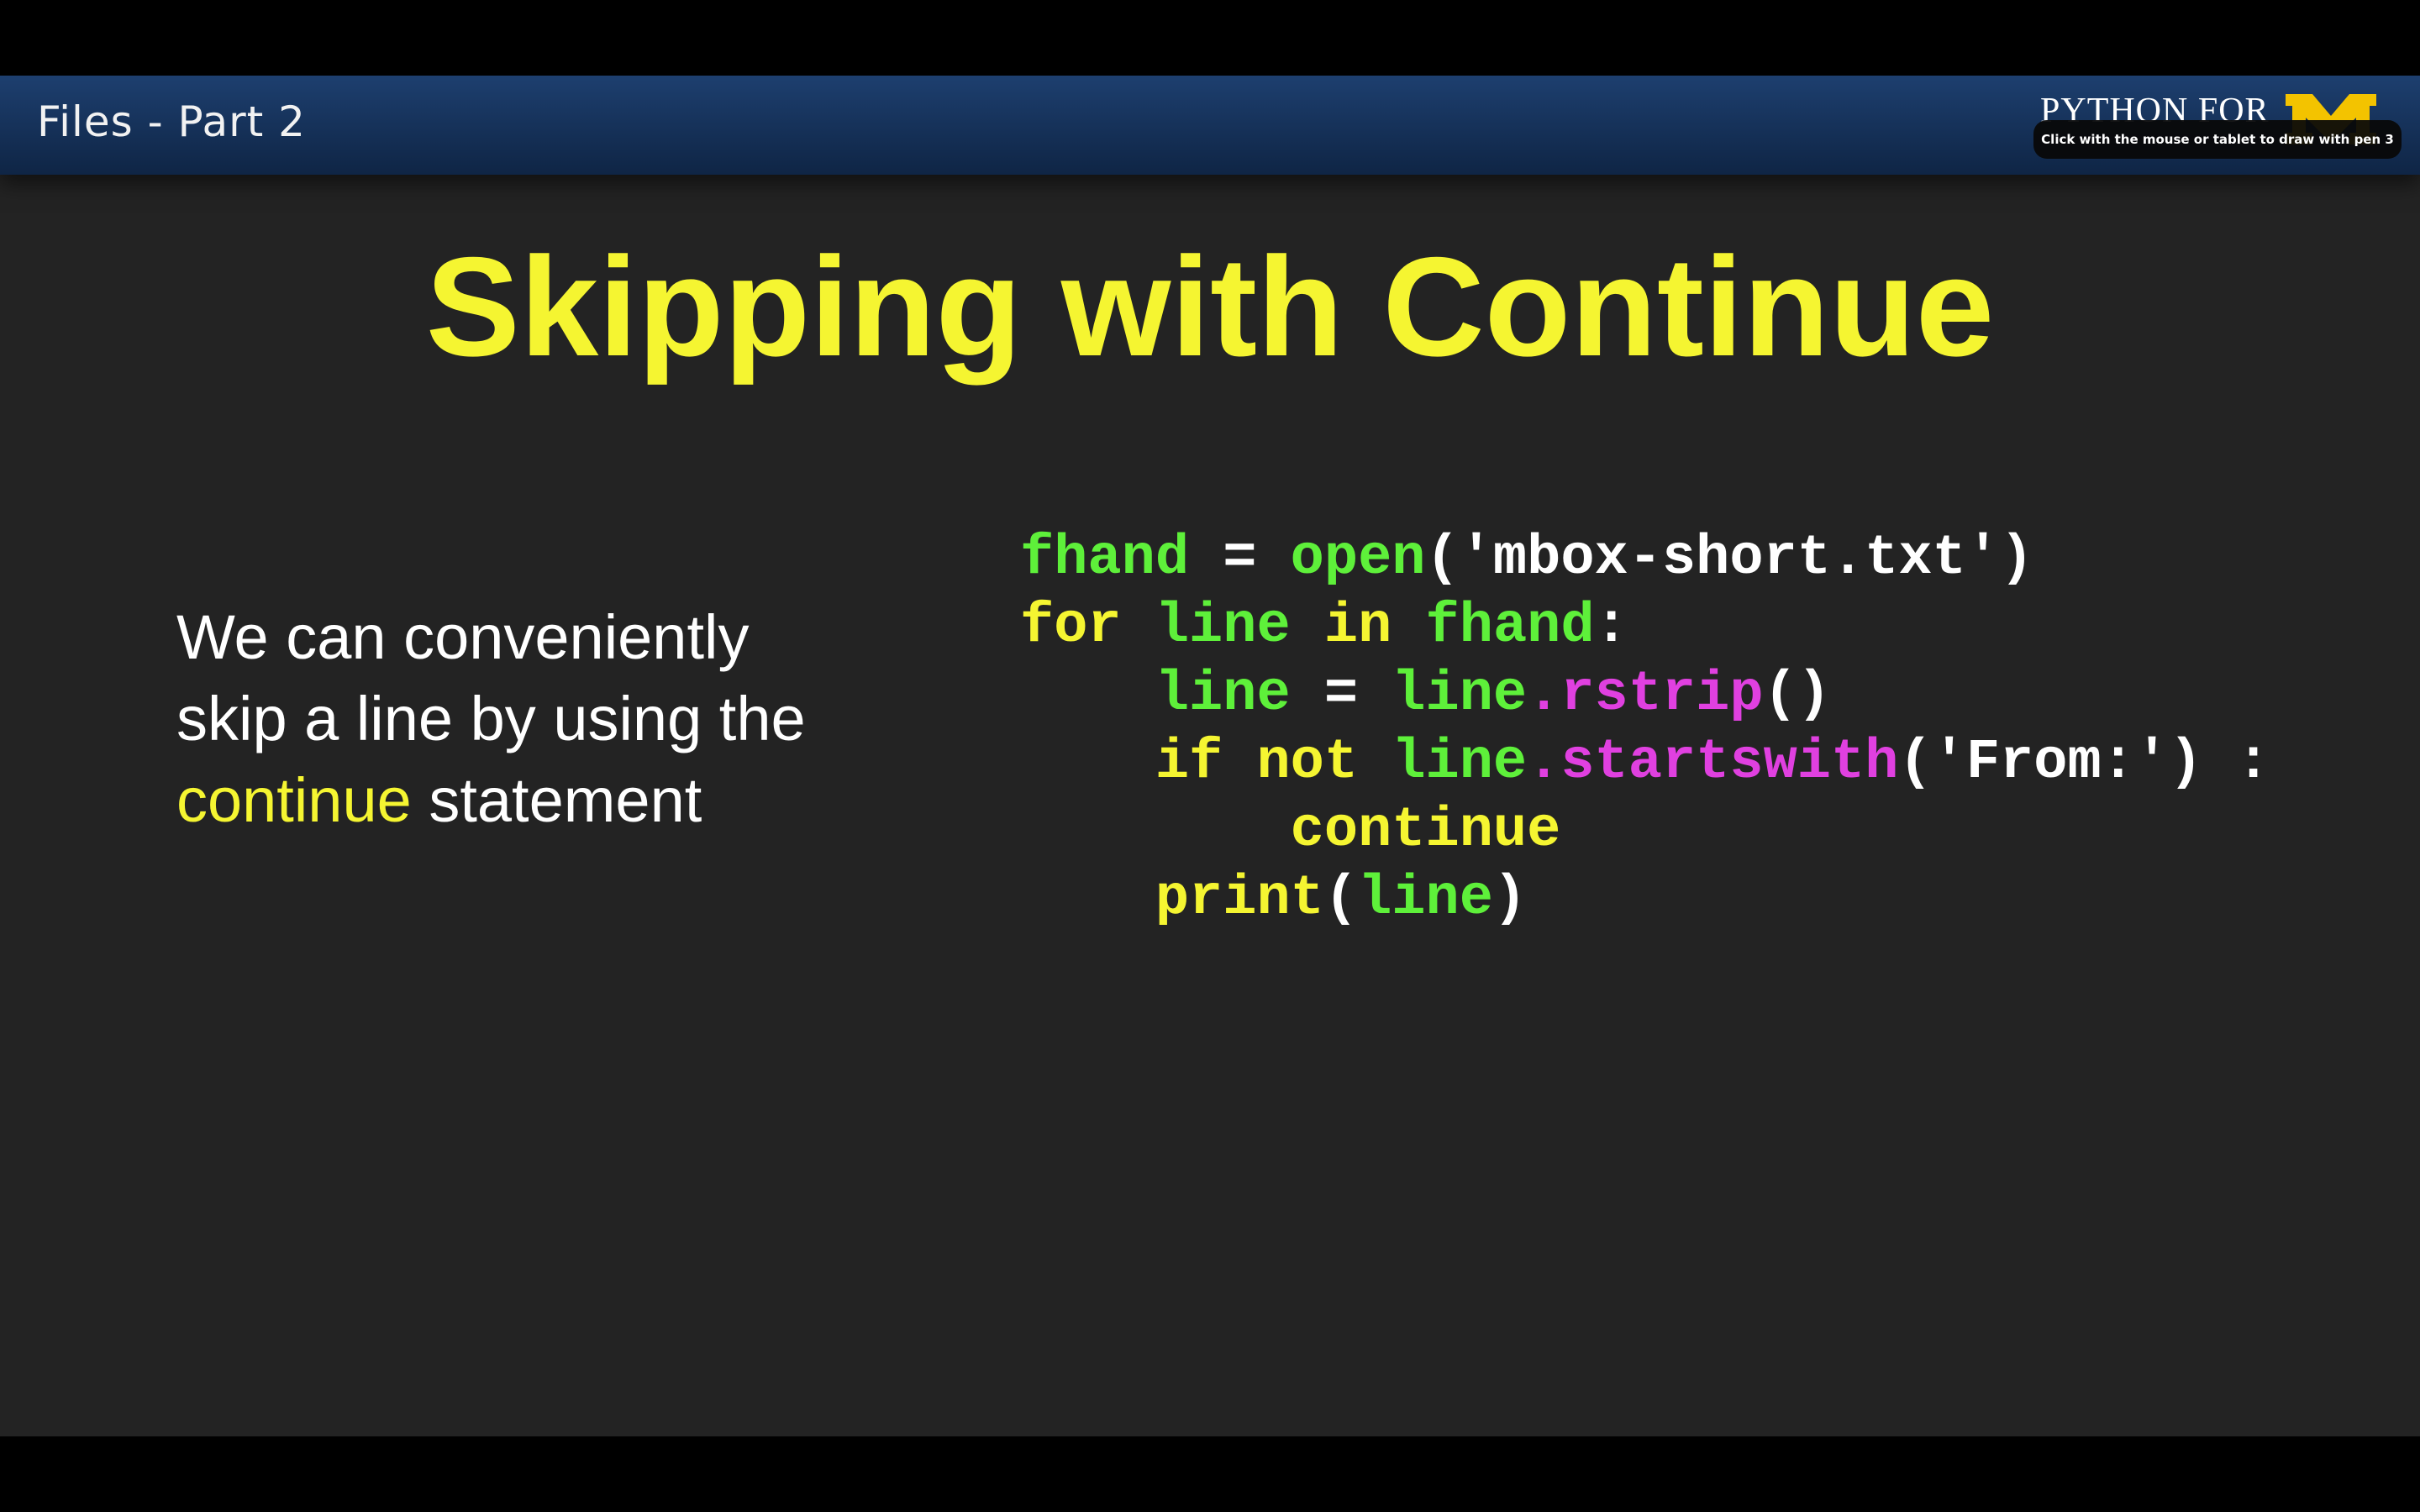 This screenshot has width=2420, height=1512. Describe the element at coordinates (1239, 899) in the screenshot. I see `code-token: print` at that location.